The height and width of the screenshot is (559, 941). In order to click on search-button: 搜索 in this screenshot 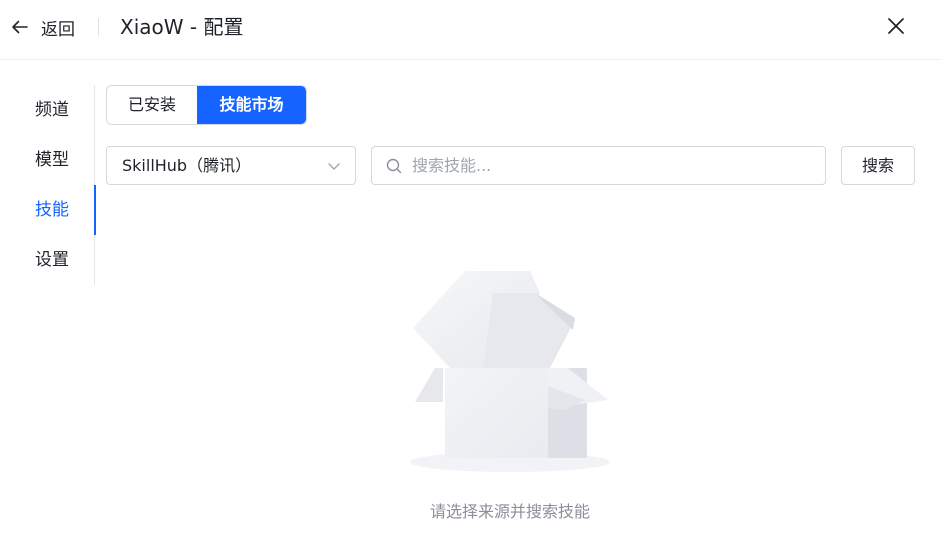, I will do `click(878, 165)`.